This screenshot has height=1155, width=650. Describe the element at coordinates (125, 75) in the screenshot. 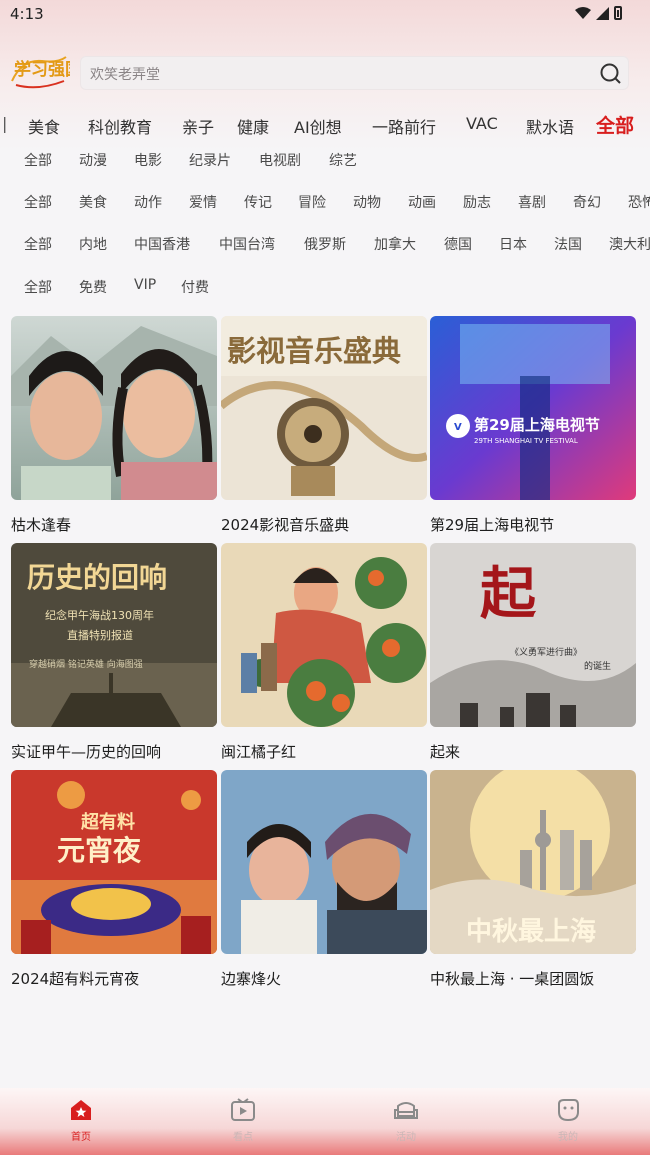

I see `search-placeholder: 欢笑老弄堂` at that location.